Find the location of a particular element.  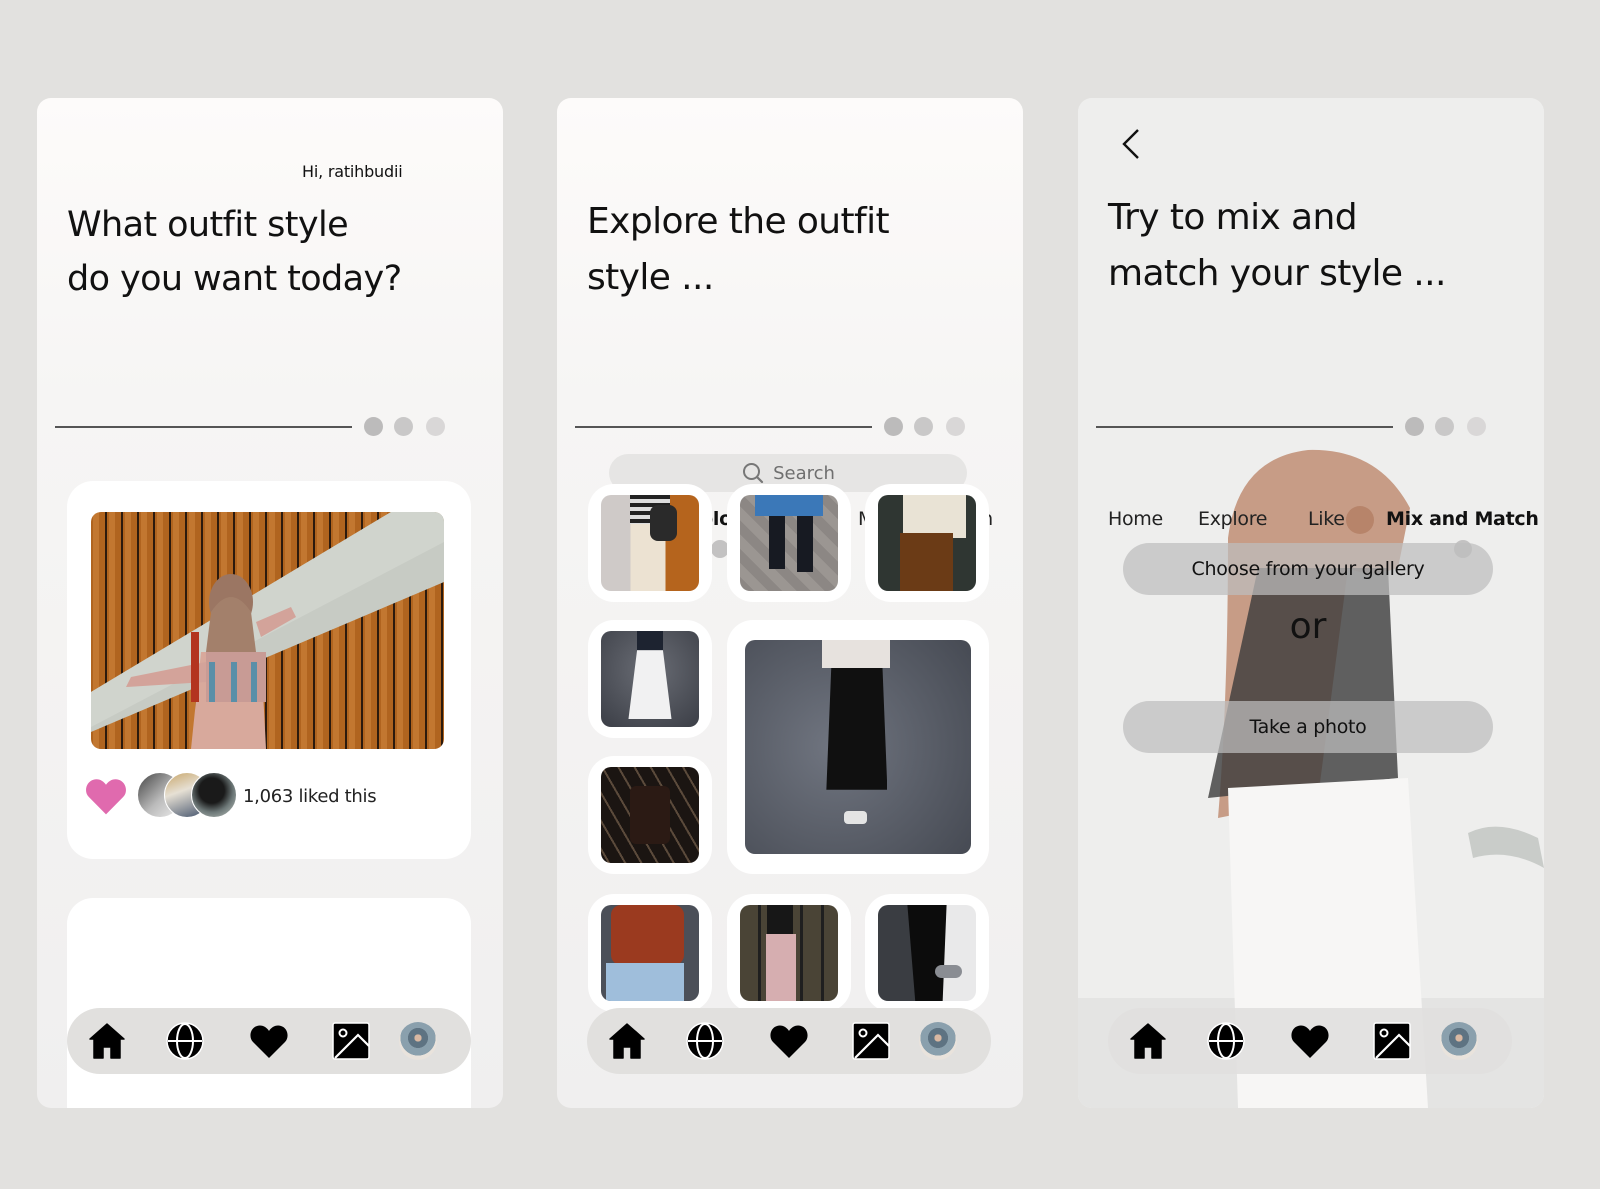

back-button is located at coordinates (1132, 144).